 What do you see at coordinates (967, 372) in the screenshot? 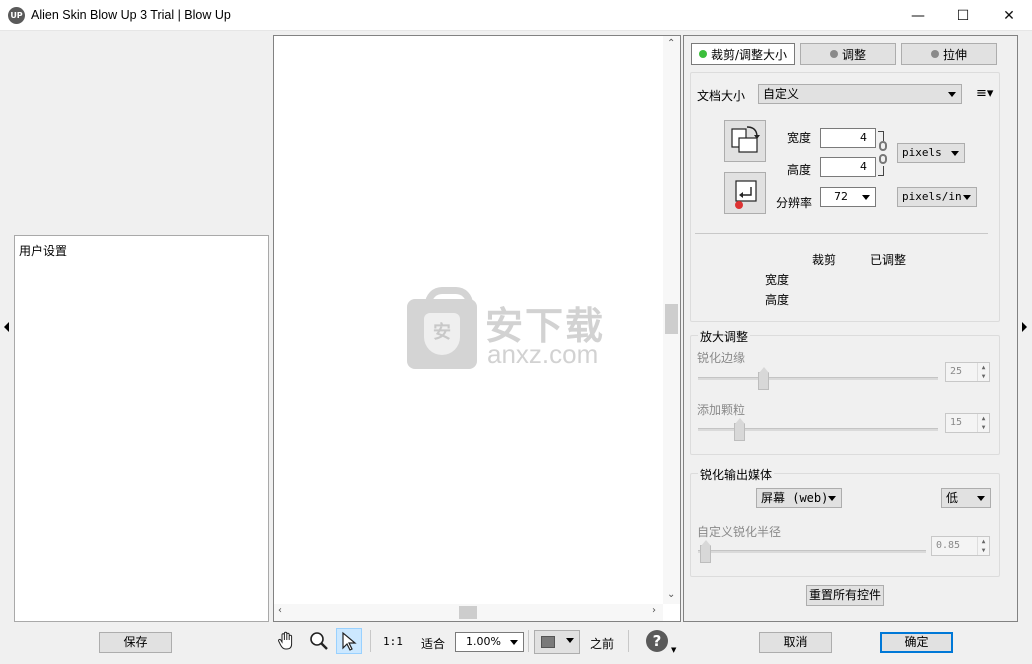
I see `sharpen-edges-spinner: 25 ▲ ▼` at bounding box center [967, 372].